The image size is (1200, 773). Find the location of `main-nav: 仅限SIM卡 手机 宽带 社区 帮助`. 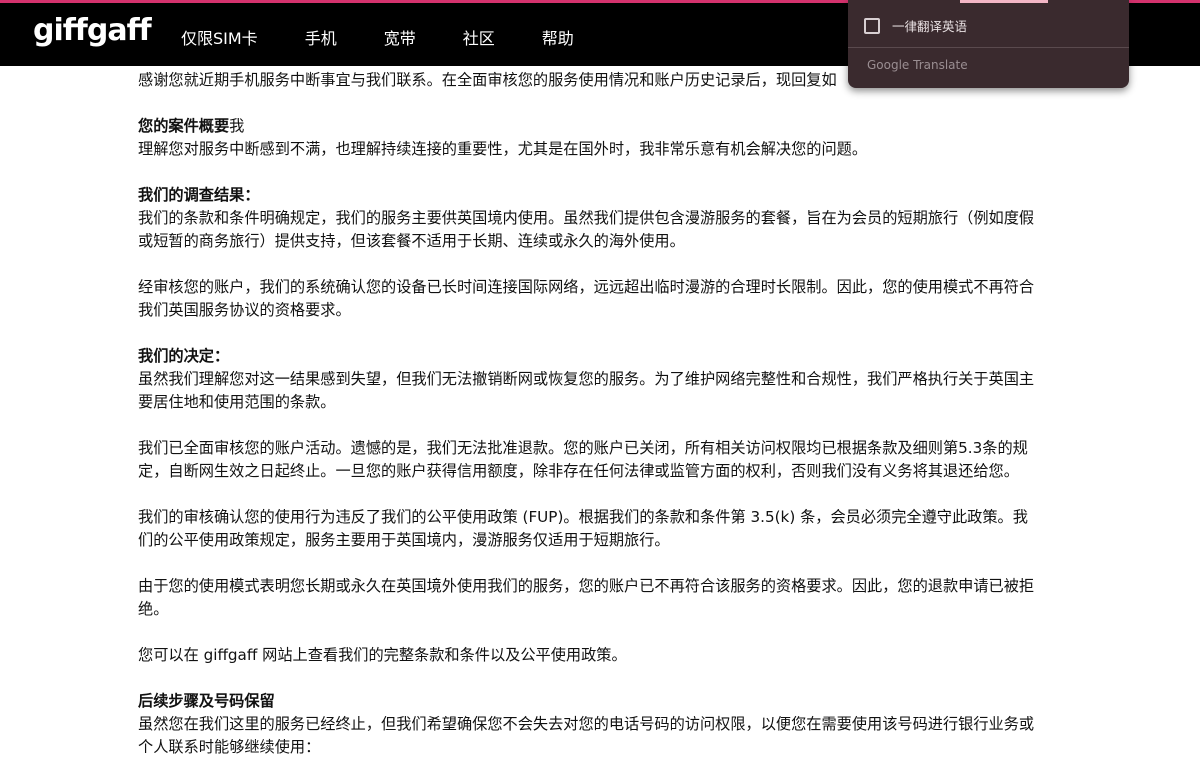

main-nav: 仅限SIM卡 手机 宽带 社区 帮助 is located at coordinates (401, 37).